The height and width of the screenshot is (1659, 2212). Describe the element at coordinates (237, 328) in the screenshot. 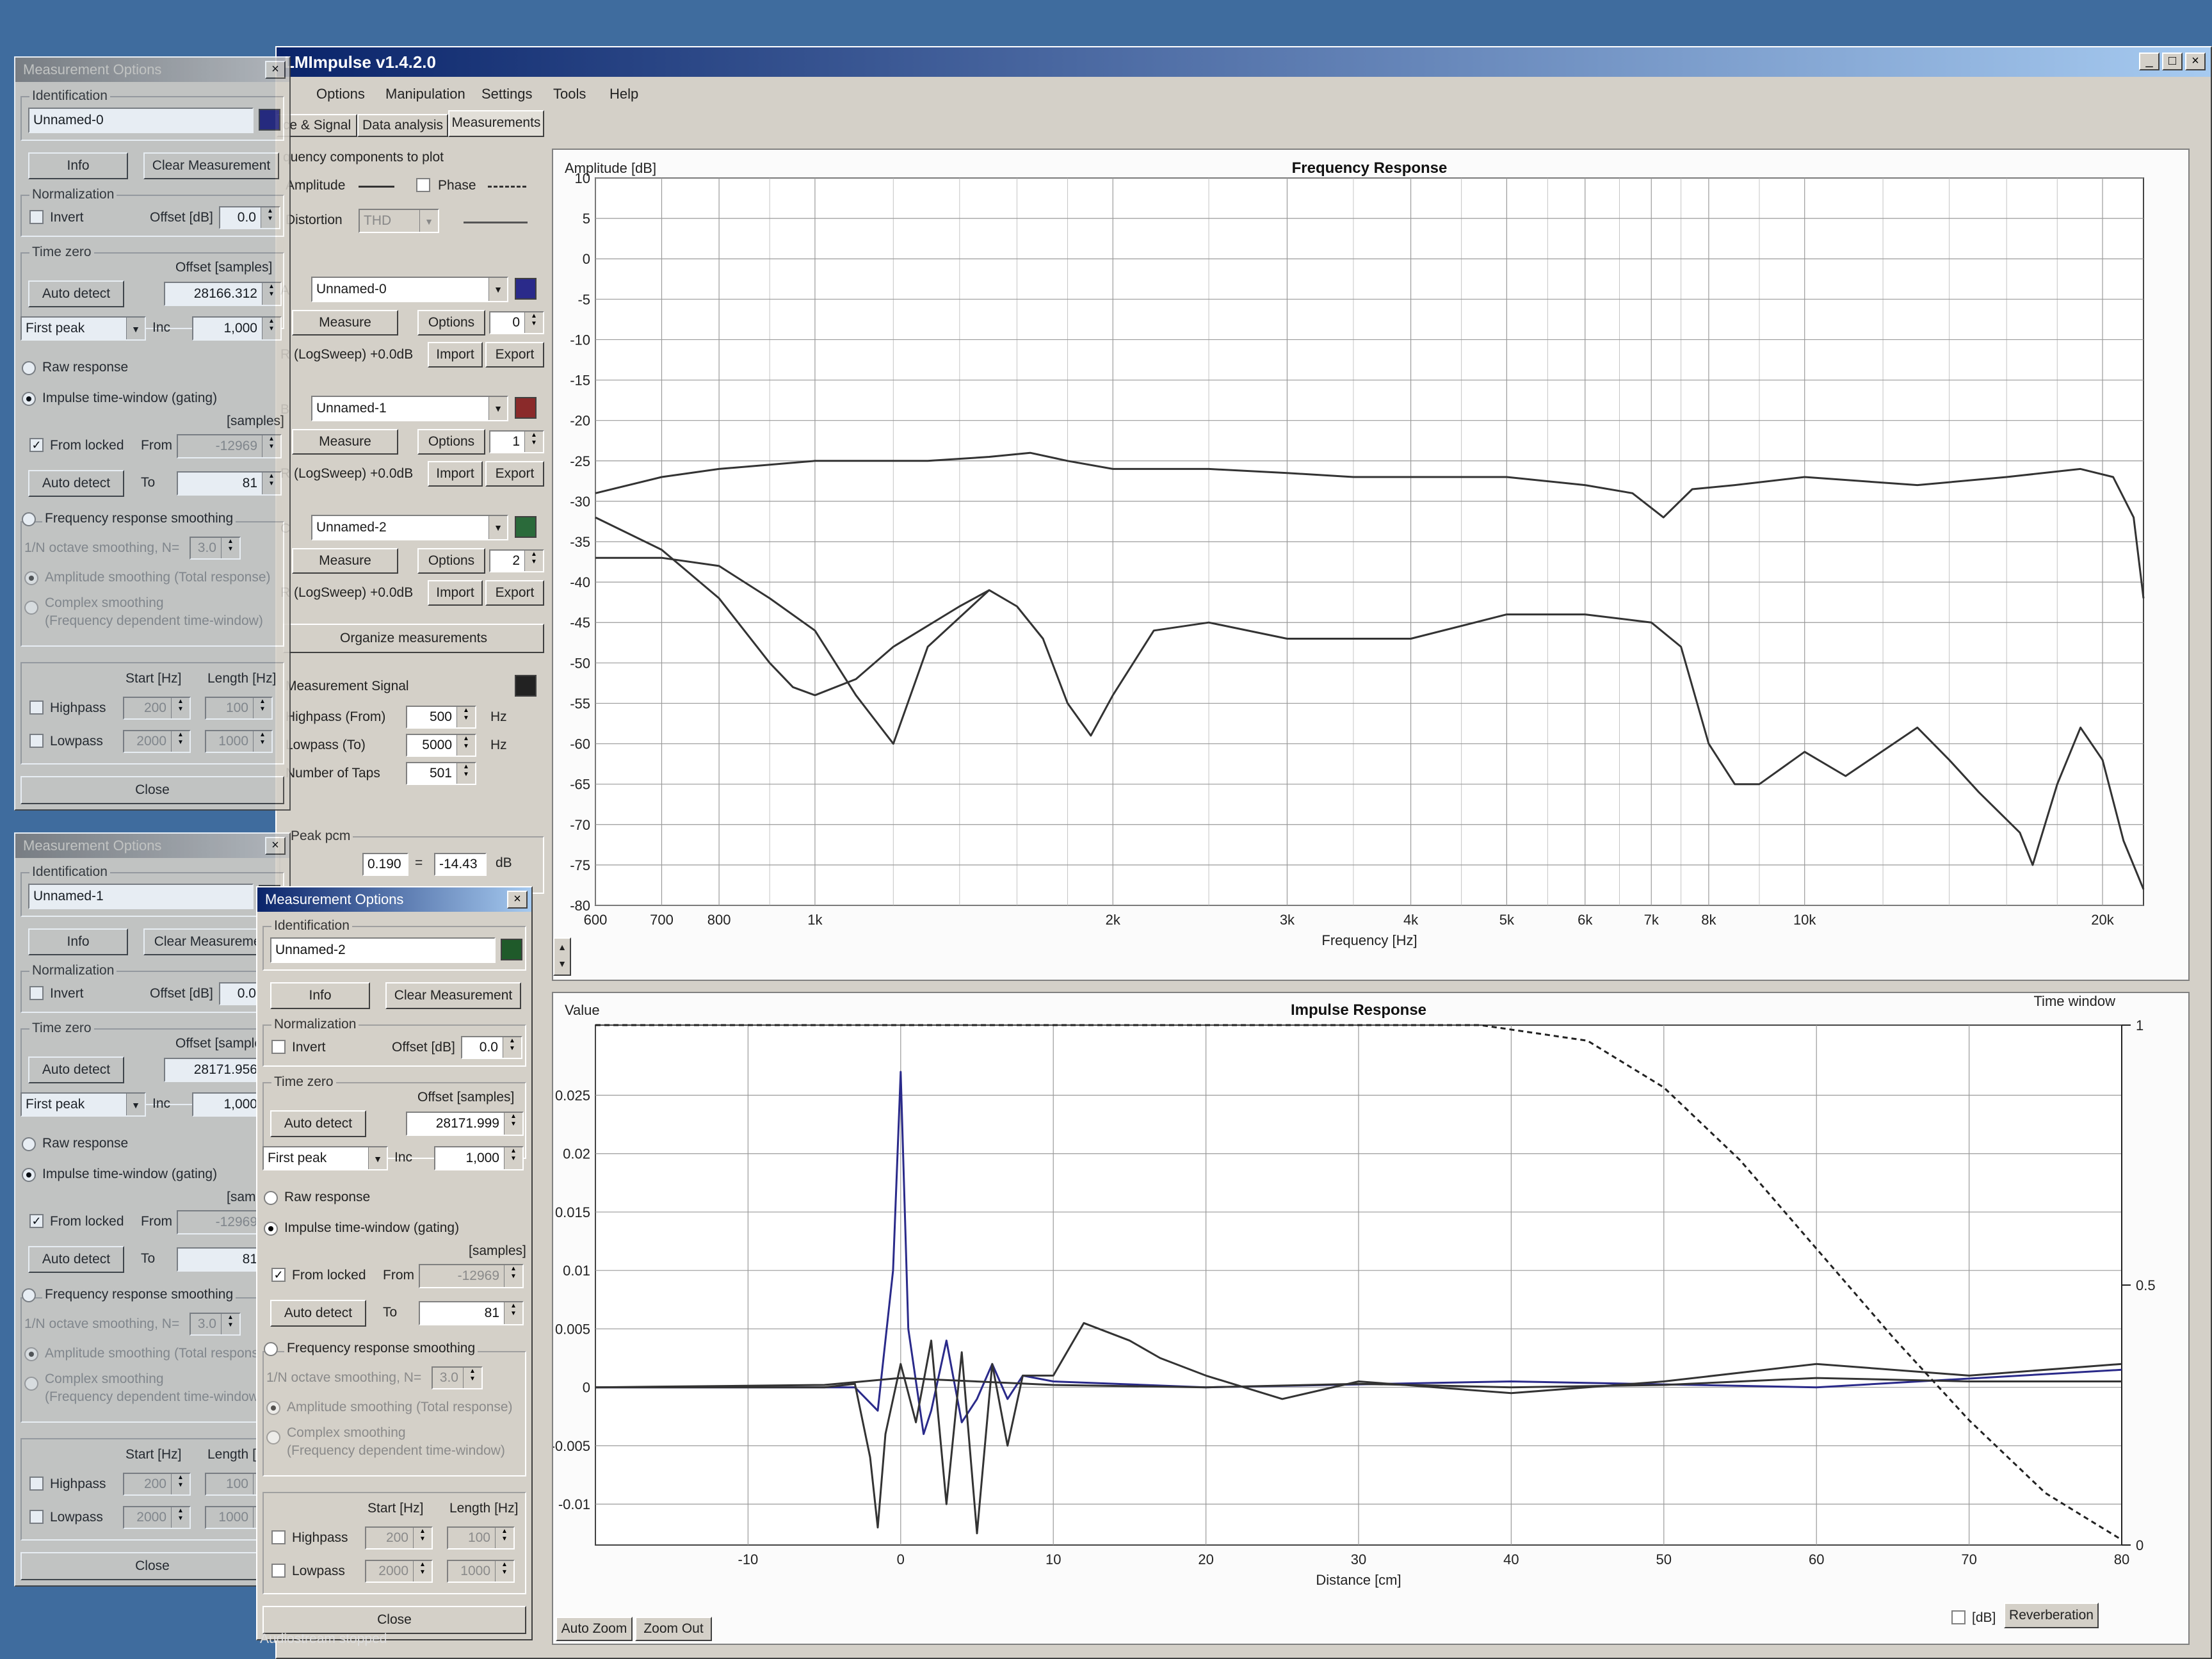

I see `inc-input: 1,000 ▲▼` at that location.